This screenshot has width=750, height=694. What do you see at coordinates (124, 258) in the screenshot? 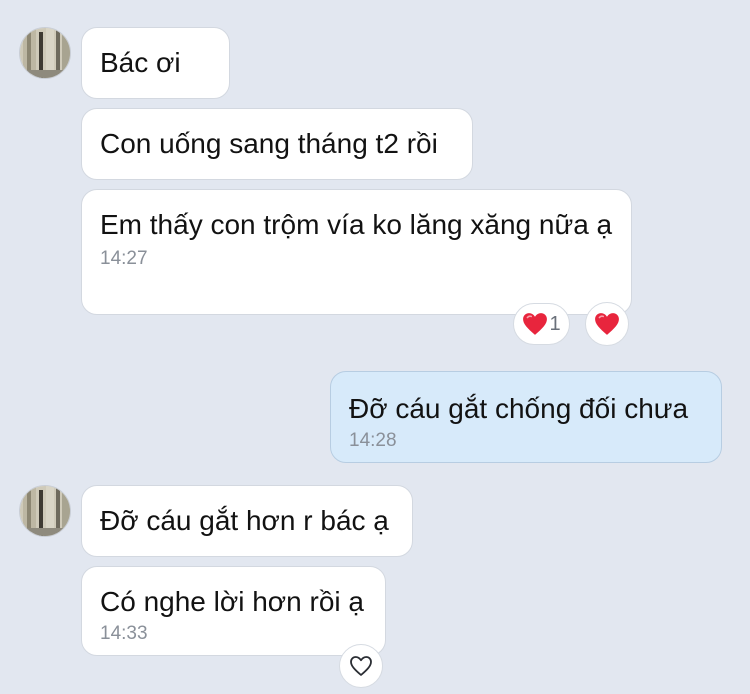
I see `message-timestamp: 14:27` at bounding box center [124, 258].